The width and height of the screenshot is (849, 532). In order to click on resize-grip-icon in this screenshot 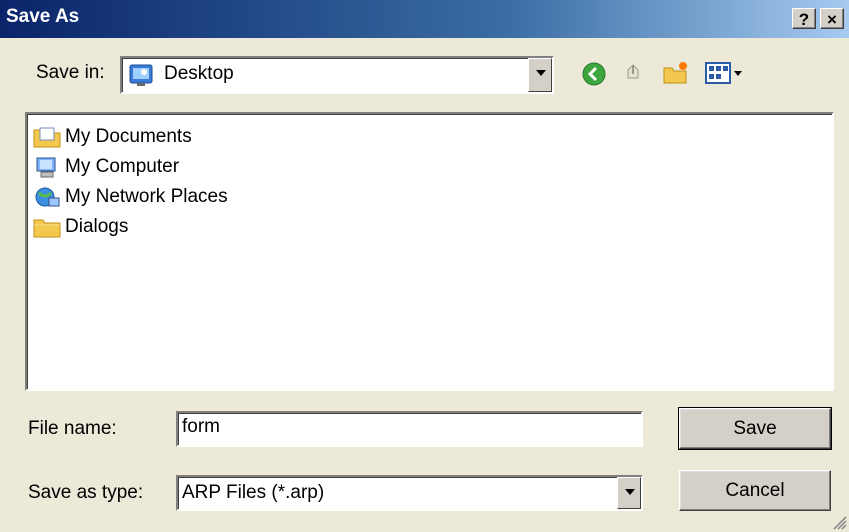, I will do `click(839, 522)`.